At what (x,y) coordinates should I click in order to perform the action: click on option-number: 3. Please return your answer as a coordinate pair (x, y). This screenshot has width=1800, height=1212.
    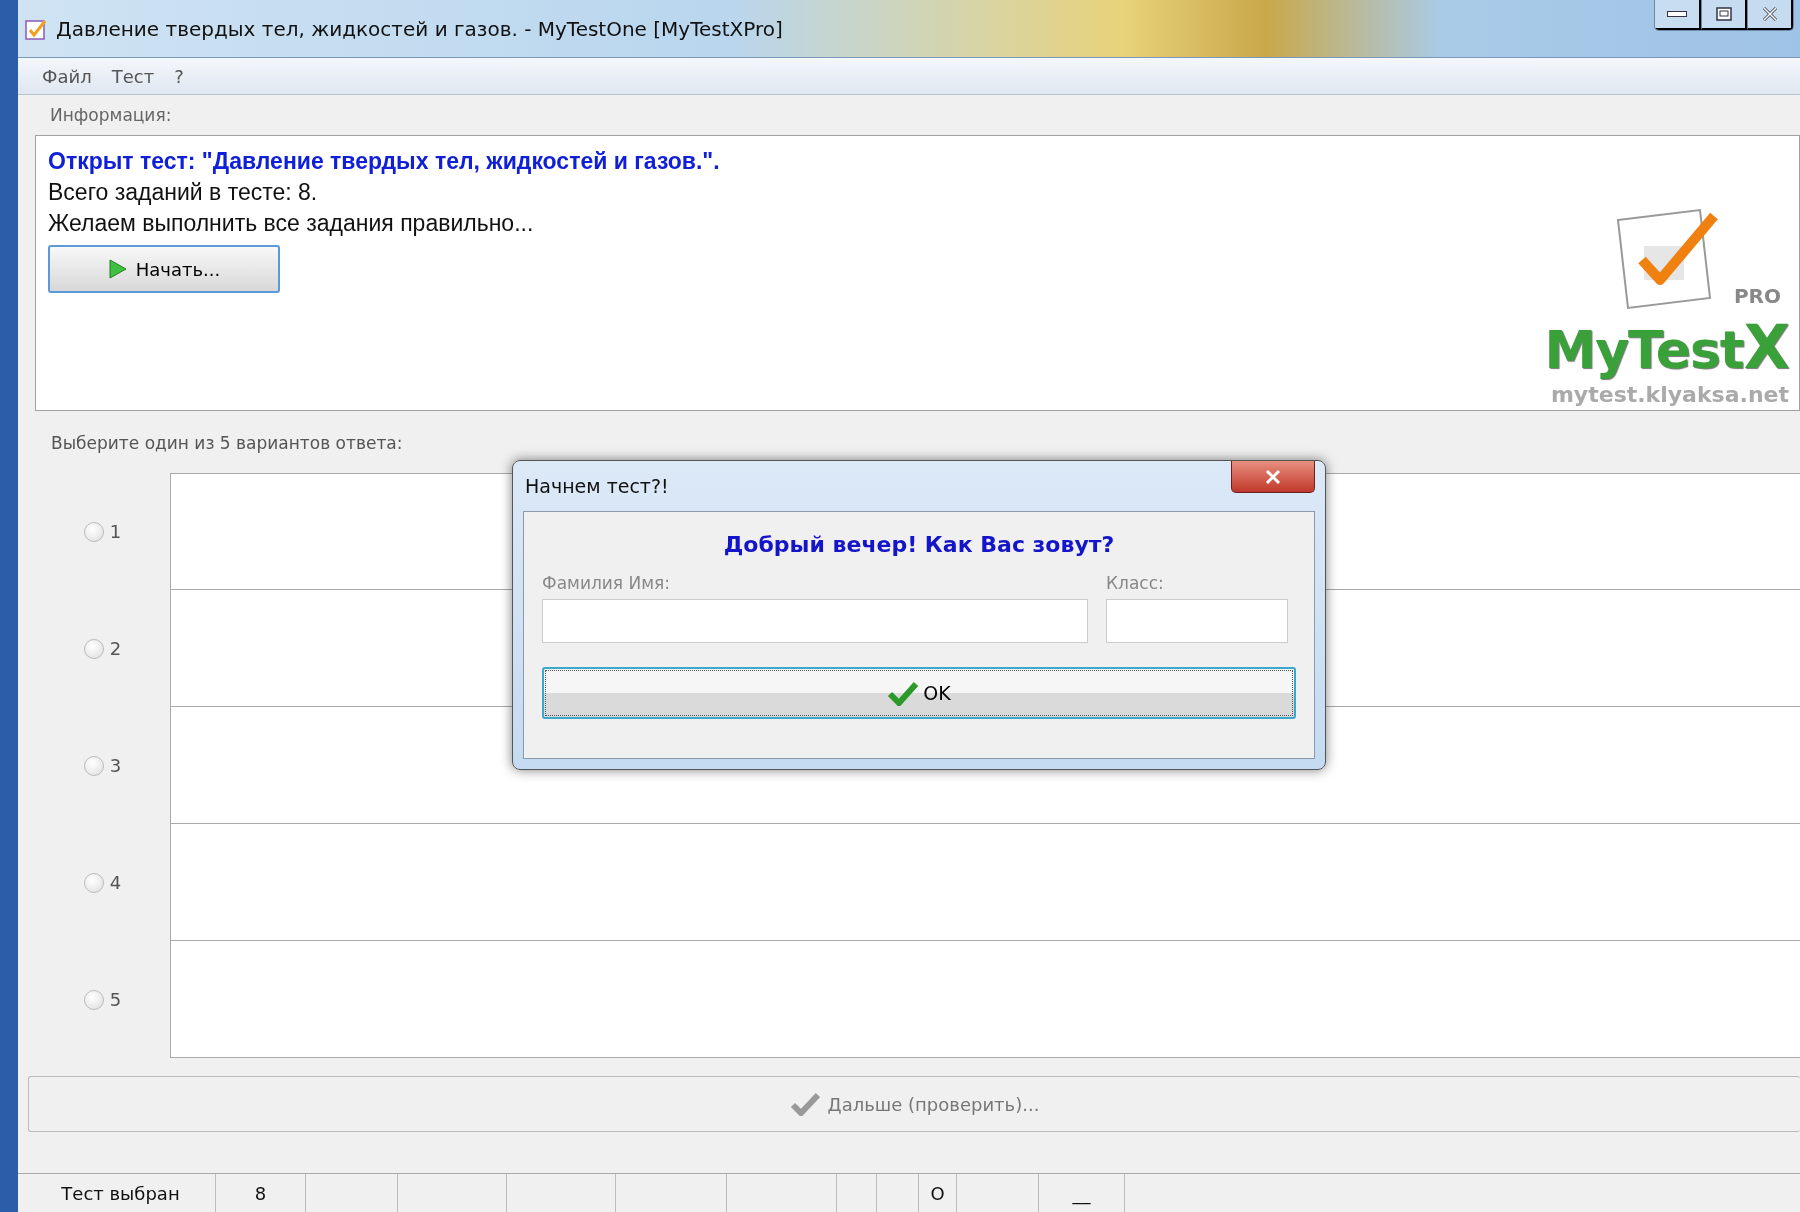
    Looking at the image, I should click on (115, 765).